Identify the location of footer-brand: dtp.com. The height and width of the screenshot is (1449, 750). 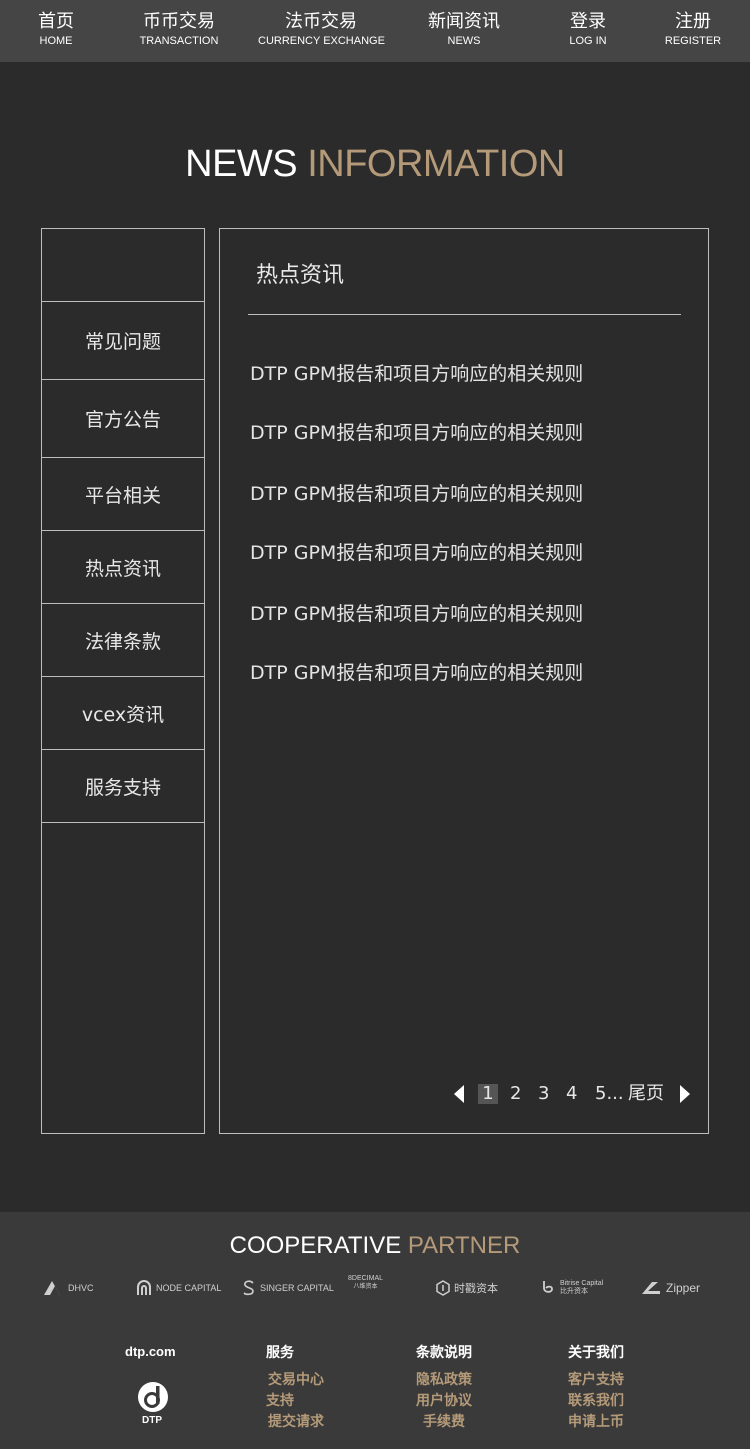
(150, 1351).